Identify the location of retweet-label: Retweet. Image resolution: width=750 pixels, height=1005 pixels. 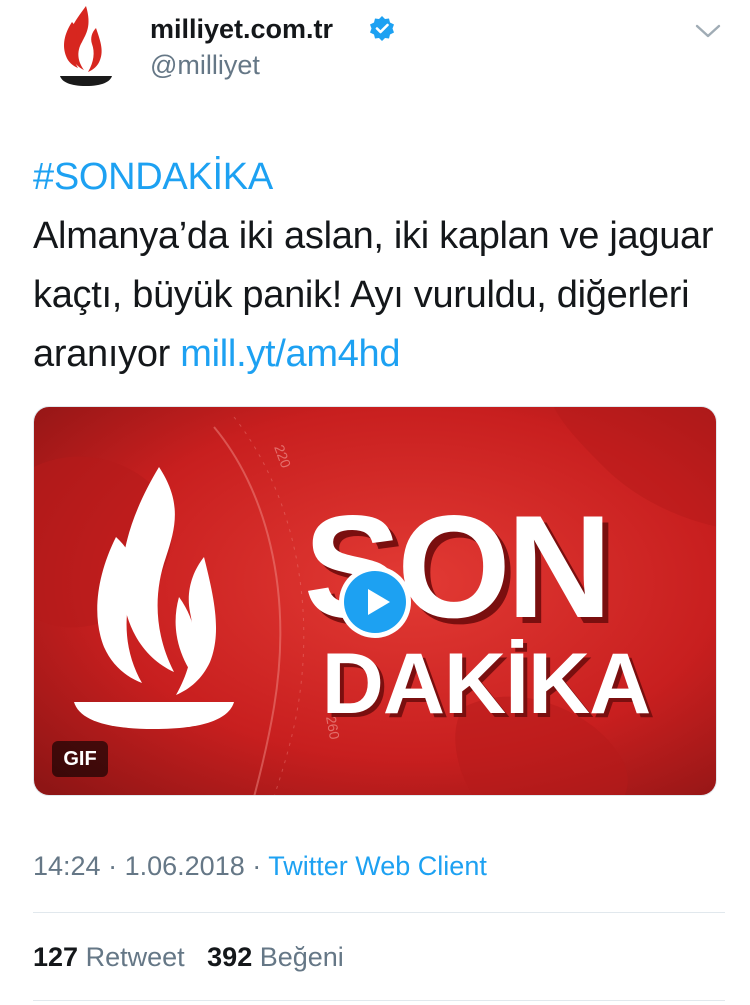
(135, 957).